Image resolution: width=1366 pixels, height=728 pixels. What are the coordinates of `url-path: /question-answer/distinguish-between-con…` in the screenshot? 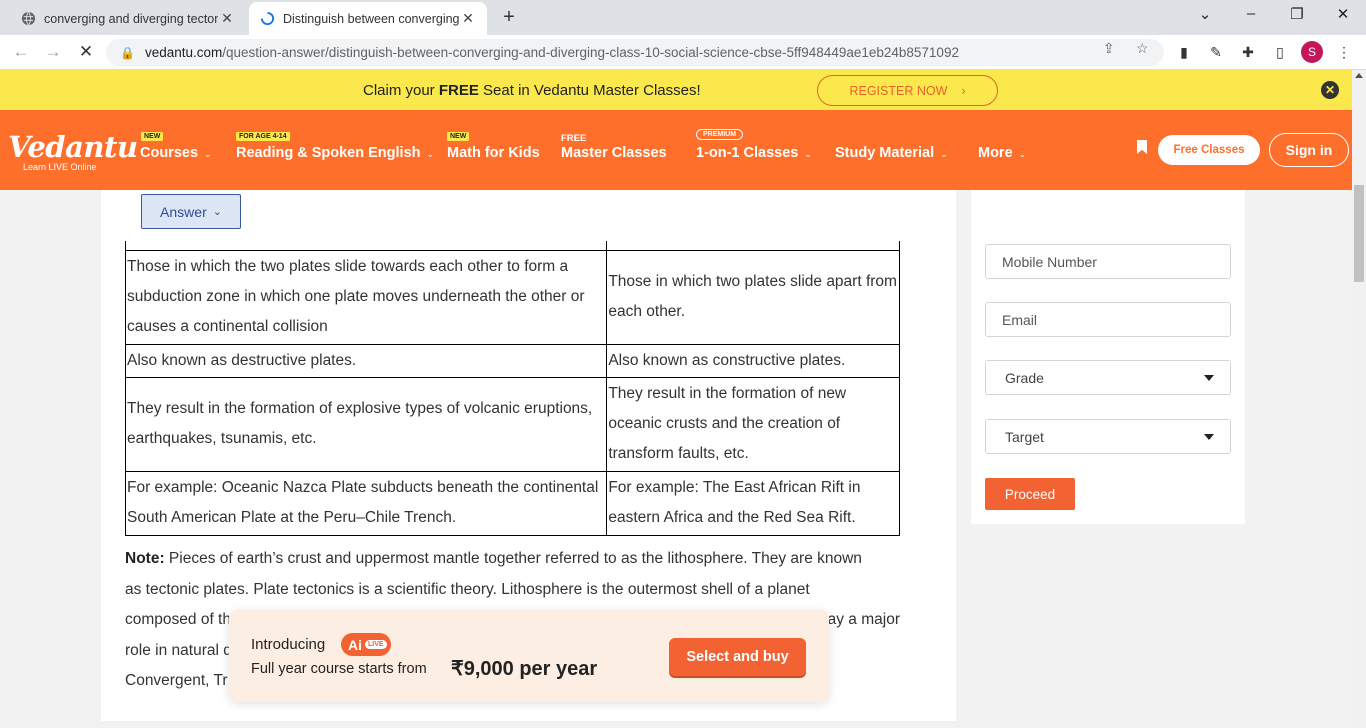 It's located at (590, 52).